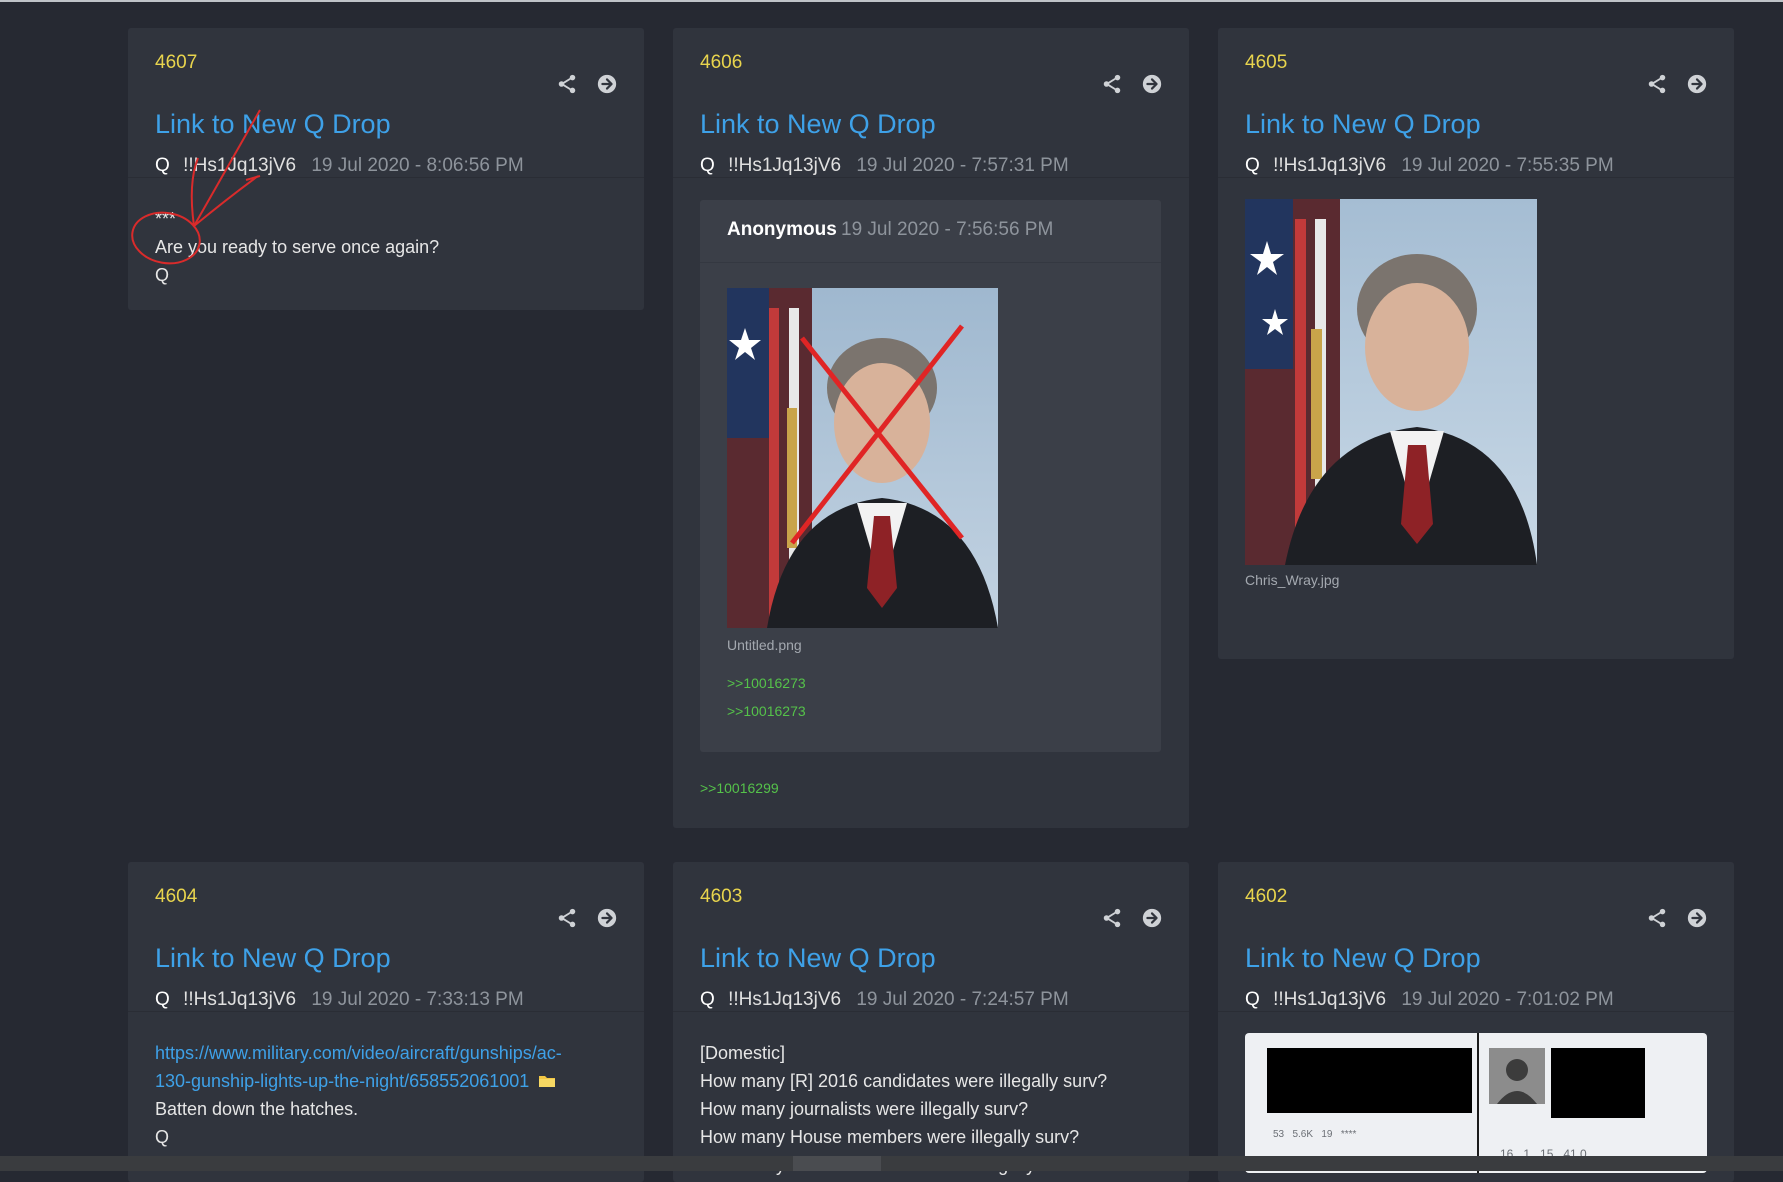  I want to click on drop-number: 4605, so click(1266, 63).